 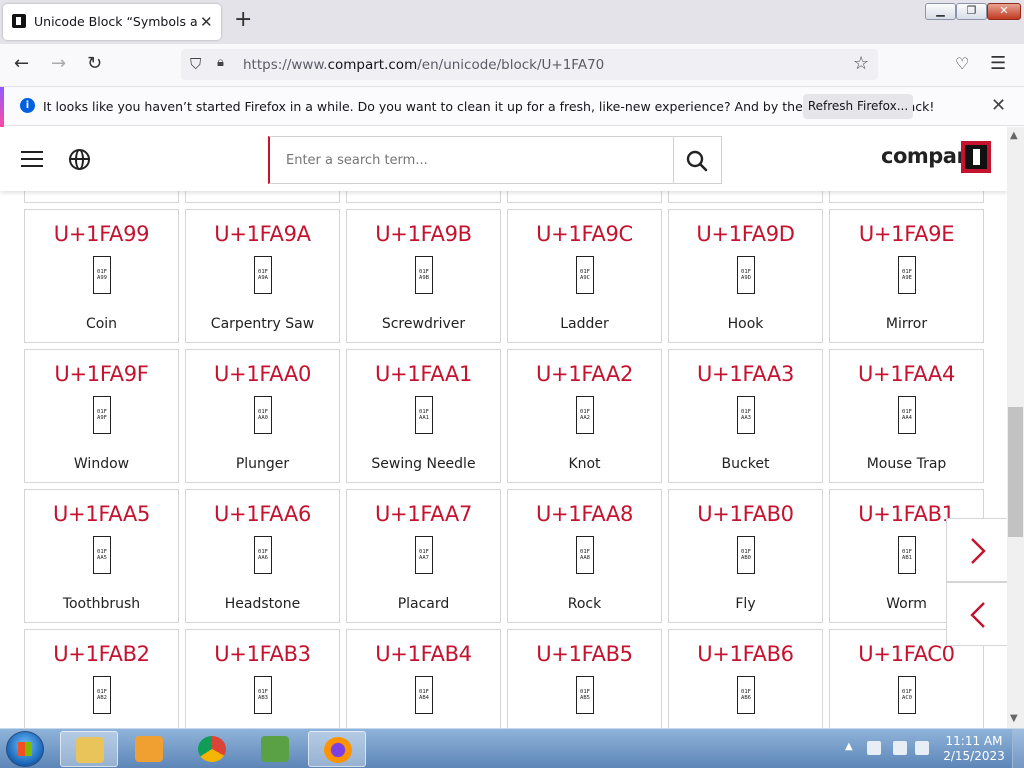 I want to click on character-name: Mirror, so click(x=906, y=324).